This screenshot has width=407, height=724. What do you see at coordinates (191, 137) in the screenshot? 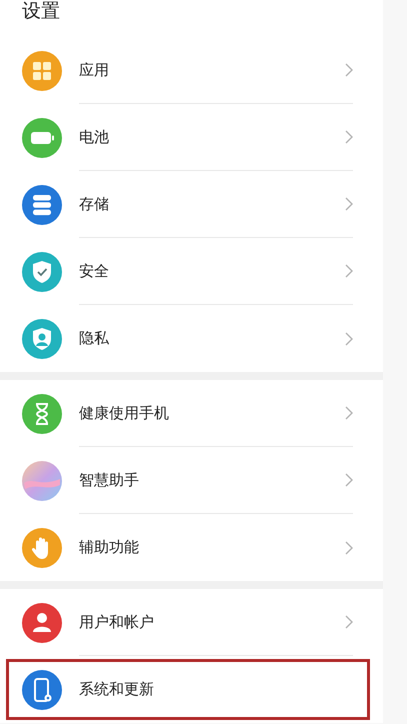
I see `settings-item: 电池` at bounding box center [191, 137].